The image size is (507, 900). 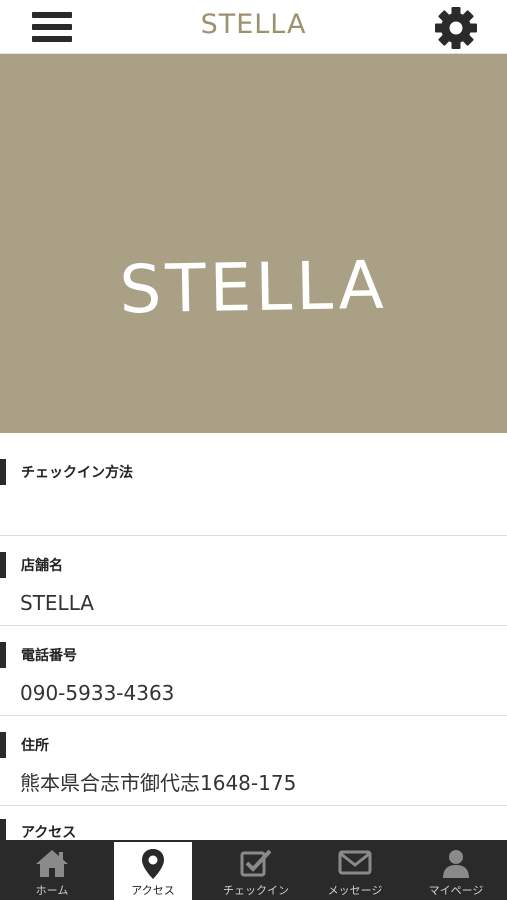 I want to click on tab-label: メッセージ, so click(x=355, y=890).